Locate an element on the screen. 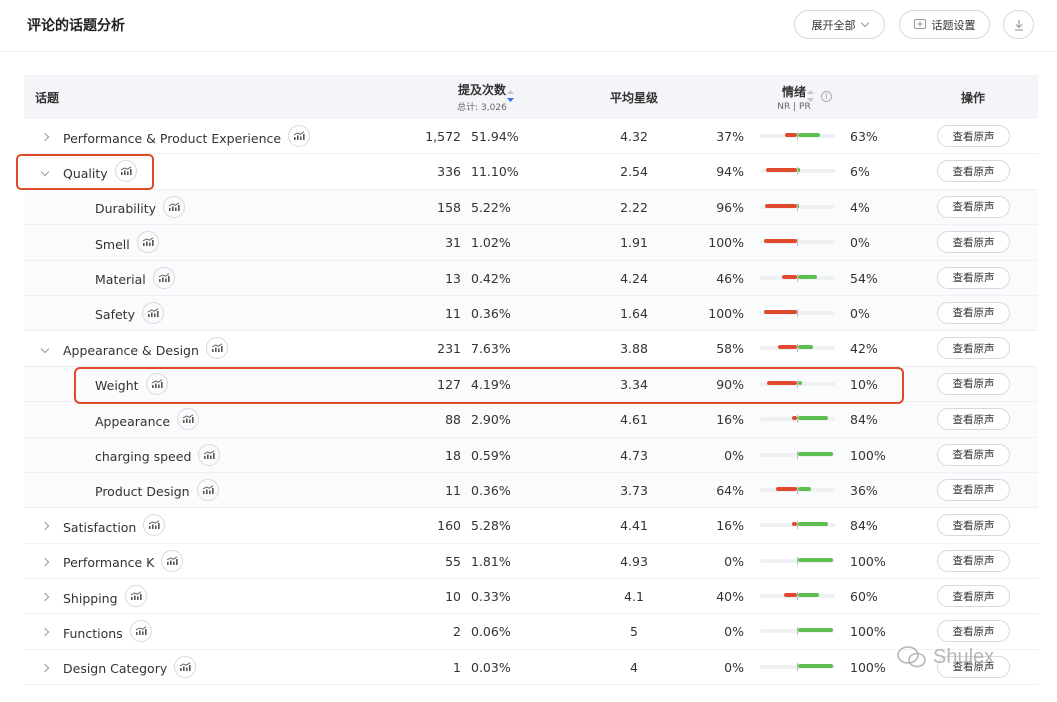 Image resolution: width=1057 pixels, height=702 pixels. mention-count: 88 is located at coordinates (453, 420).